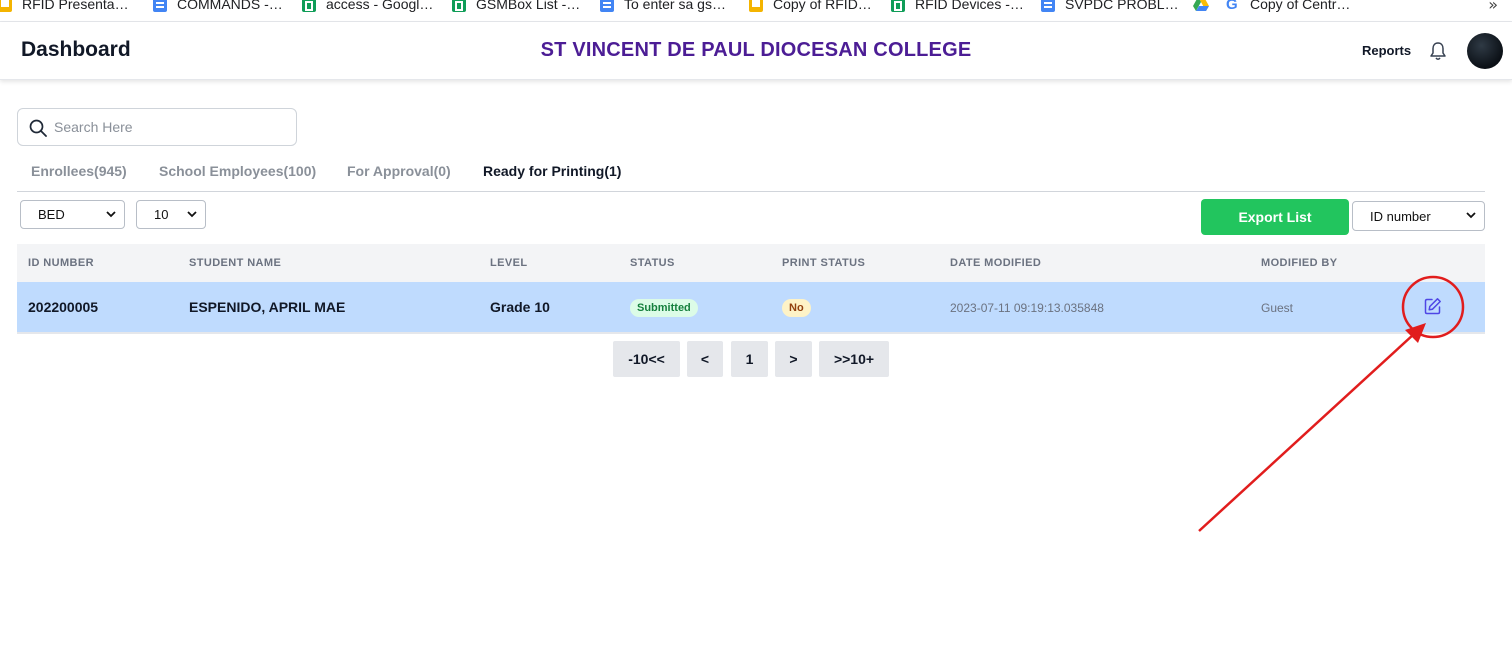 This screenshot has width=1512, height=651. Describe the element at coordinates (169, 127) in the screenshot. I see `search-input` at that location.